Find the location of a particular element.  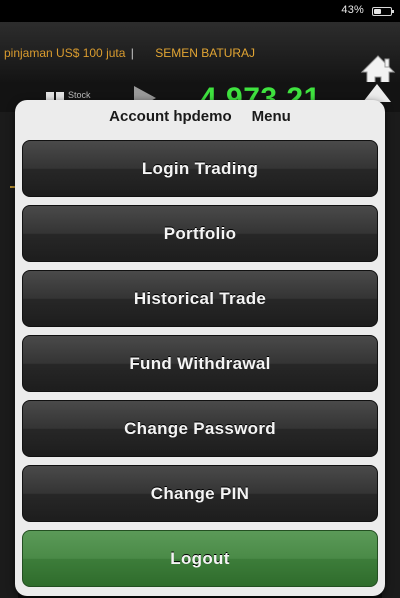

menu-label: Menu is located at coordinates (271, 116).